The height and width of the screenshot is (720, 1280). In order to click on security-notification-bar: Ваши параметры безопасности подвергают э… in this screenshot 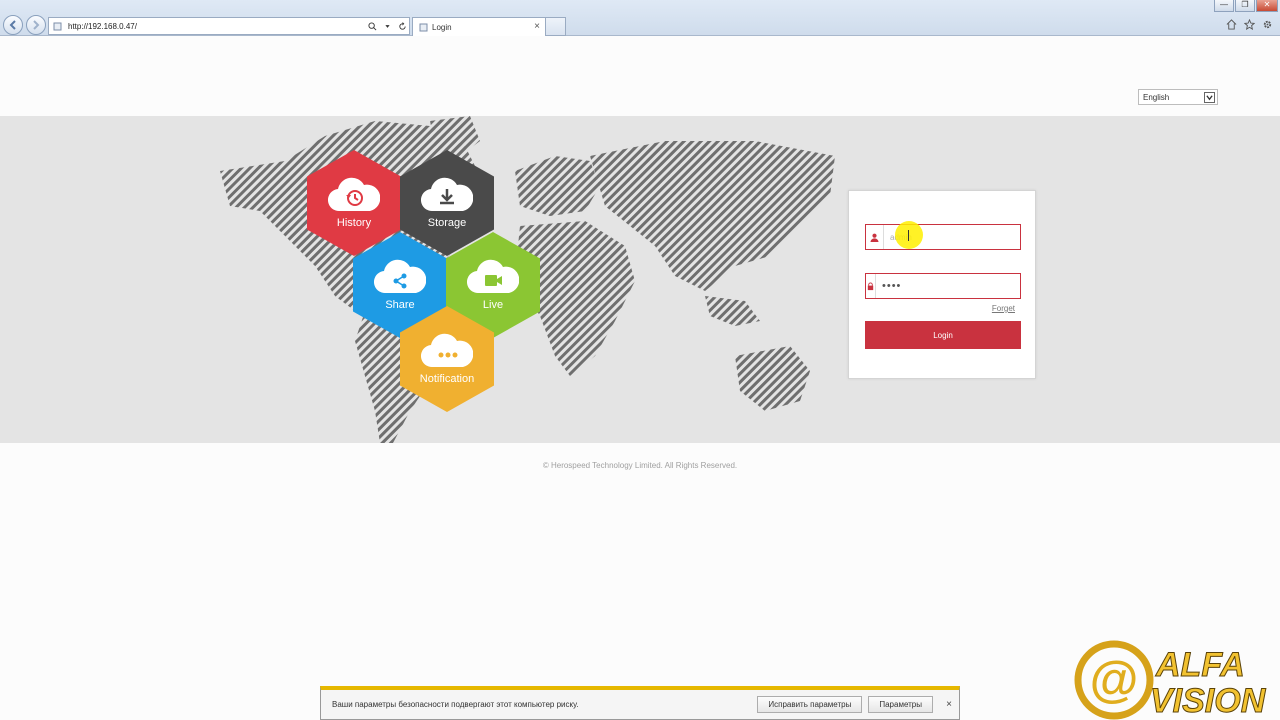, I will do `click(640, 703)`.